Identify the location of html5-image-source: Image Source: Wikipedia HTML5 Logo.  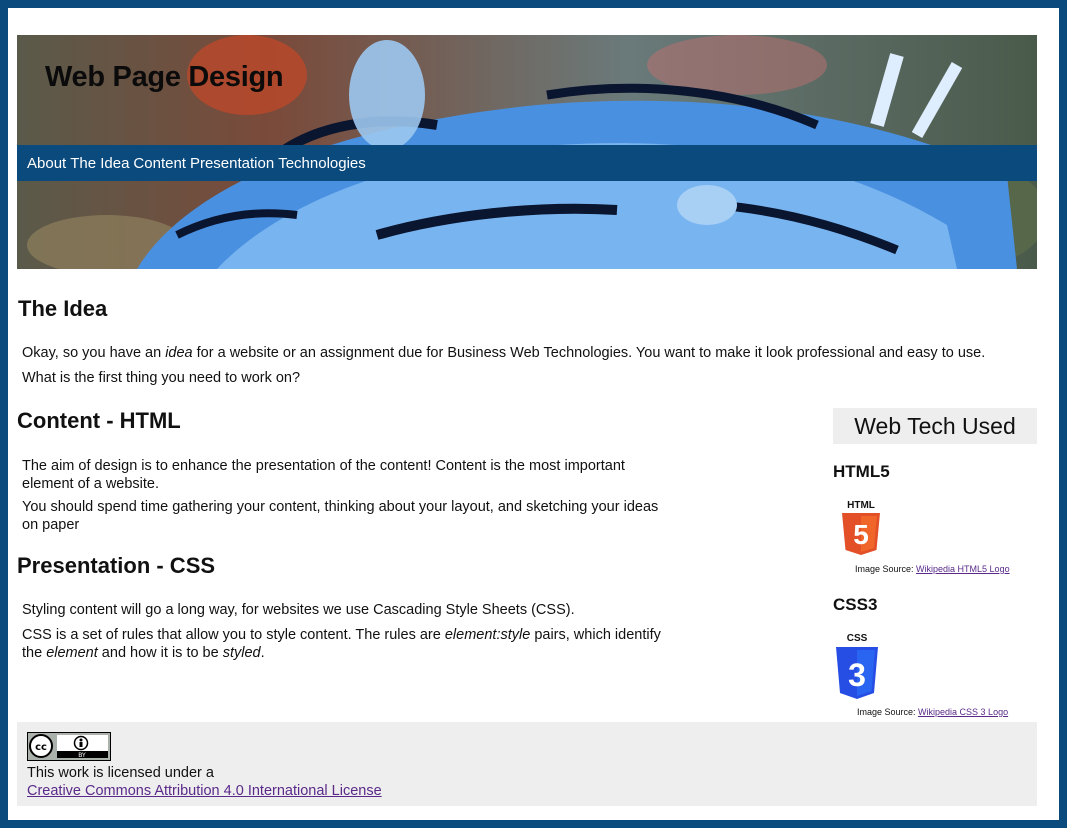
(932, 569).